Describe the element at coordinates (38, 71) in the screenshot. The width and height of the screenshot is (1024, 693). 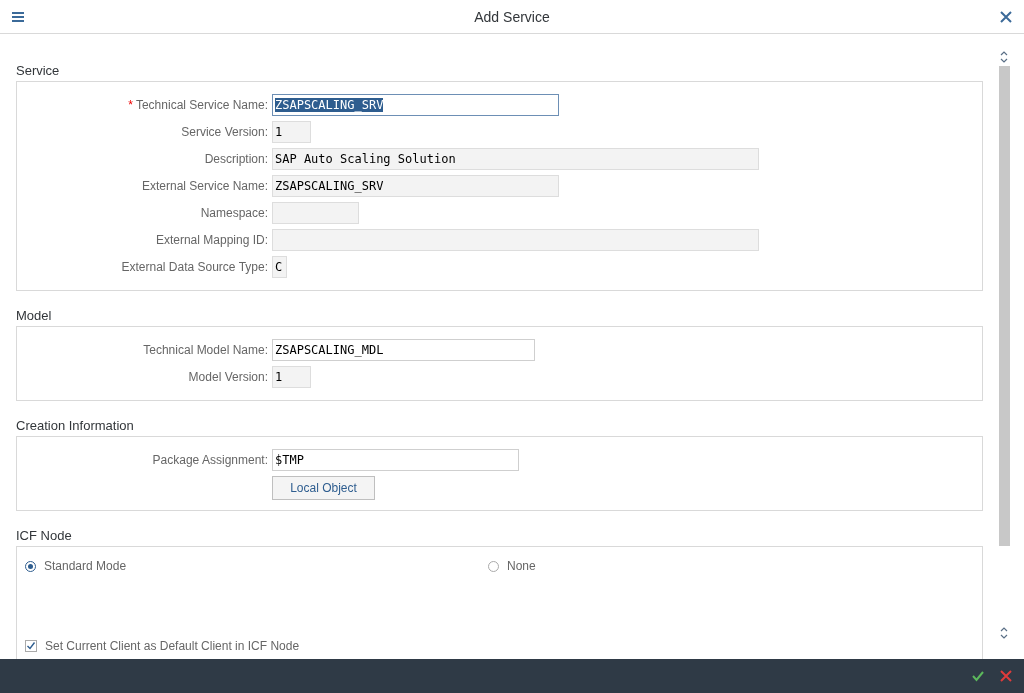
I see `section-title: Service` at that location.